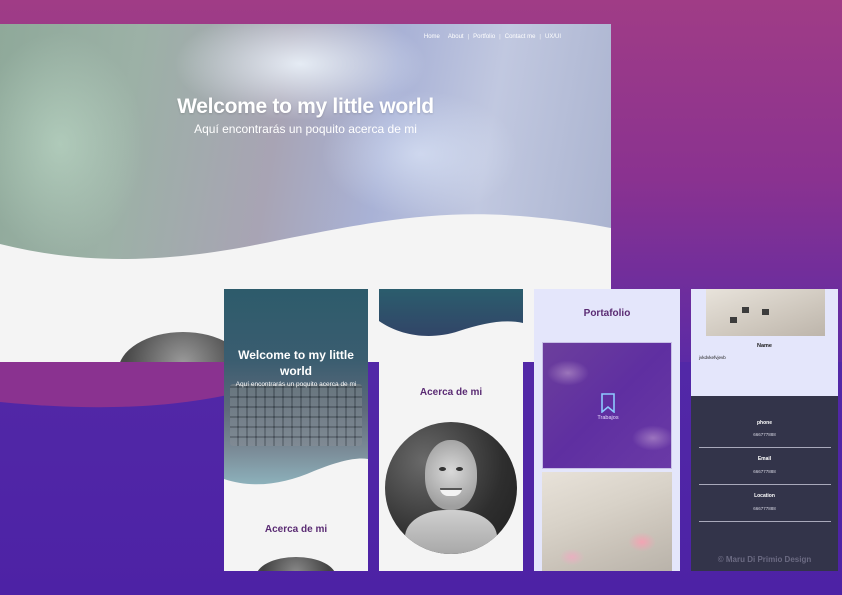 The image size is (842, 595). I want to click on nav-portfolio: Portfolio, so click(484, 37).